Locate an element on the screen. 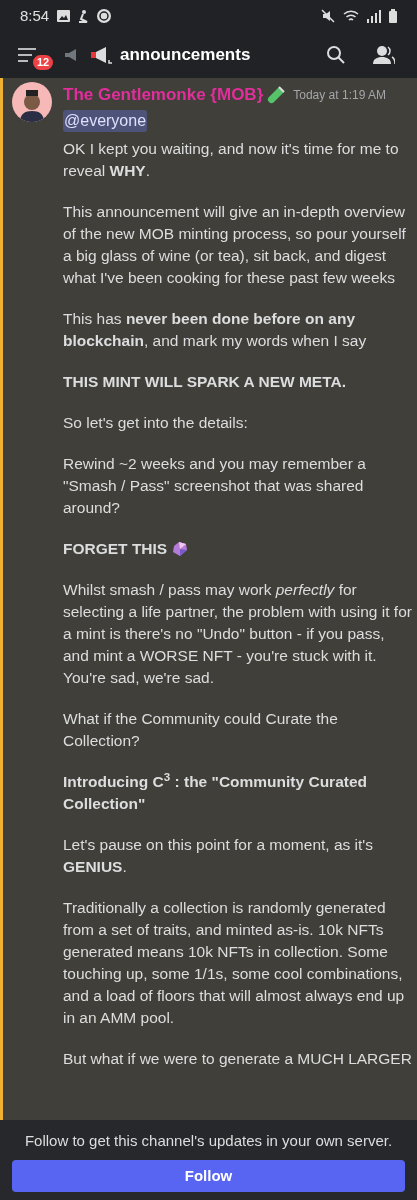 The width and height of the screenshot is (417, 1200). figure-icon is located at coordinates (84, 16).